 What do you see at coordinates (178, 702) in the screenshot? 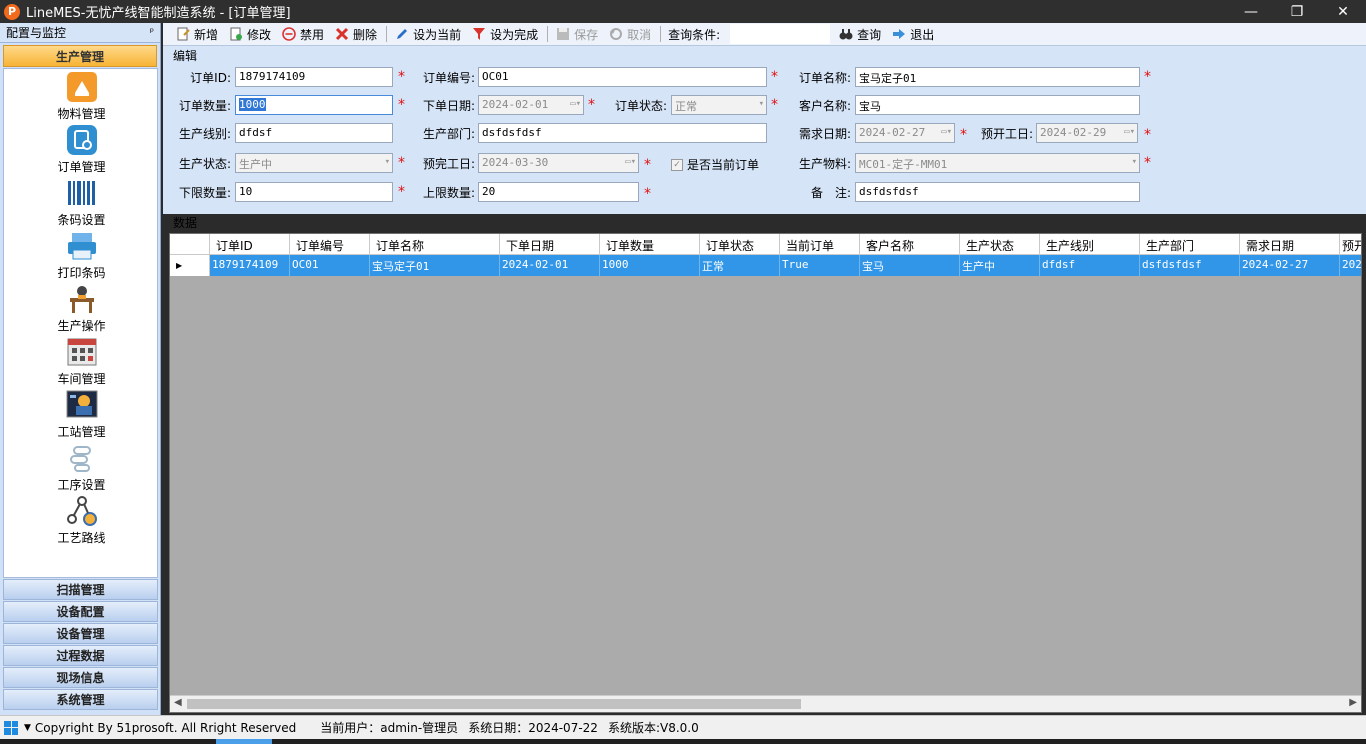
I see `scroll-left-icon: ◀` at bounding box center [178, 702].